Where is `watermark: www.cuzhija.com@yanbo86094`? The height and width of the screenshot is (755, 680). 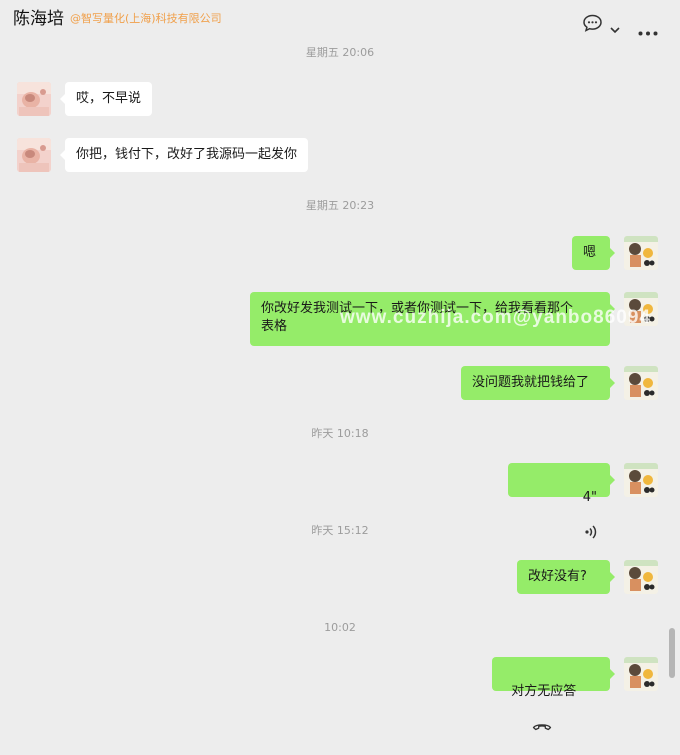
watermark: www.cuzhija.com@yanbo86094 is located at coordinates (495, 317).